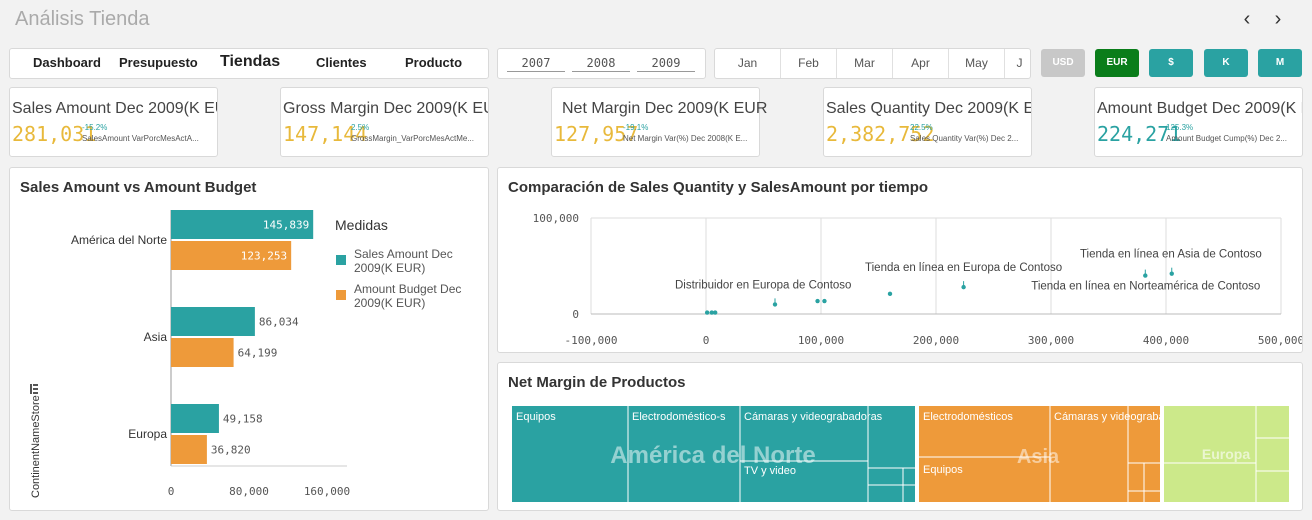  Describe the element at coordinates (1038, 457) in the screenshot. I see `treemap-group-label-asia: Asia` at that location.